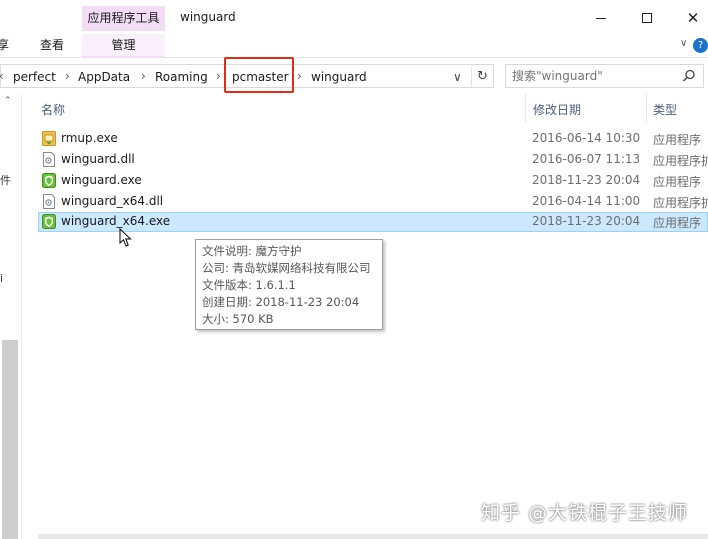 This screenshot has height=539, width=708. Describe the element at coordinates (1, 278) in the screenshot. I see `nav-item-fragment: i` at that location.